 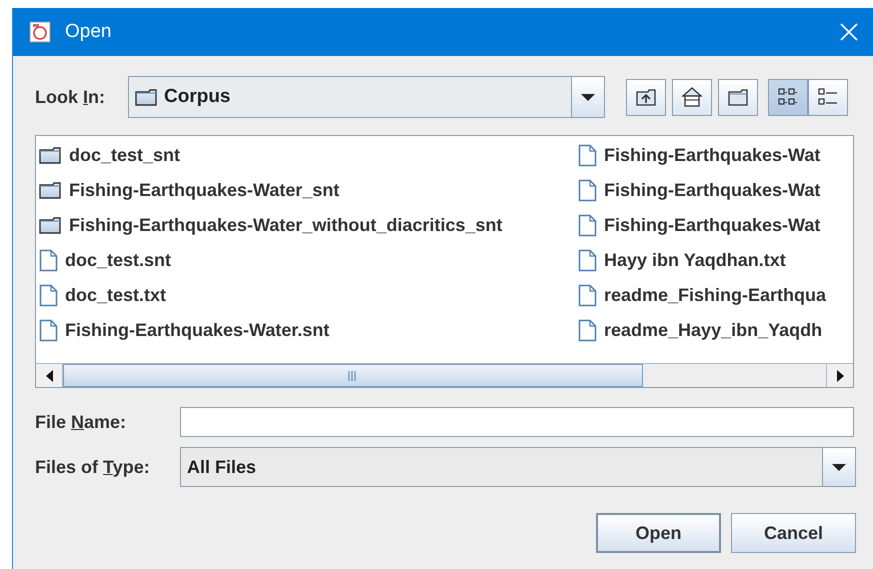 I want to click on file-type-dropdown: All Files, so click(x=518, y=467).